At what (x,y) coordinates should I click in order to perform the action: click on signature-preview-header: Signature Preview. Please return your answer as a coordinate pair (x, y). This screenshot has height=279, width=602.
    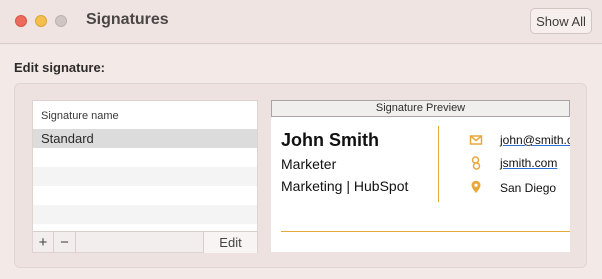
    Looking at the image, I should click on (420, 108).